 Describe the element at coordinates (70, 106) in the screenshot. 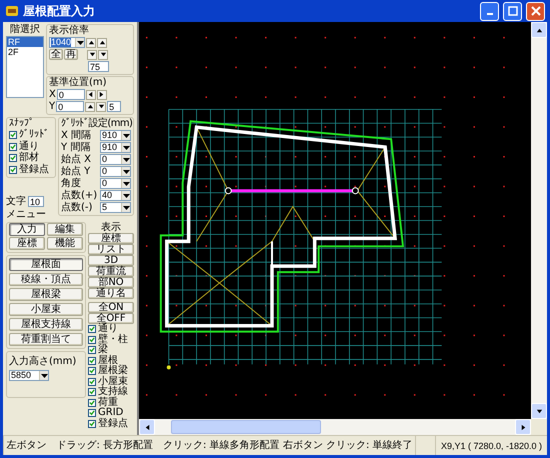

I see `origin-y-field: 0` at that location.